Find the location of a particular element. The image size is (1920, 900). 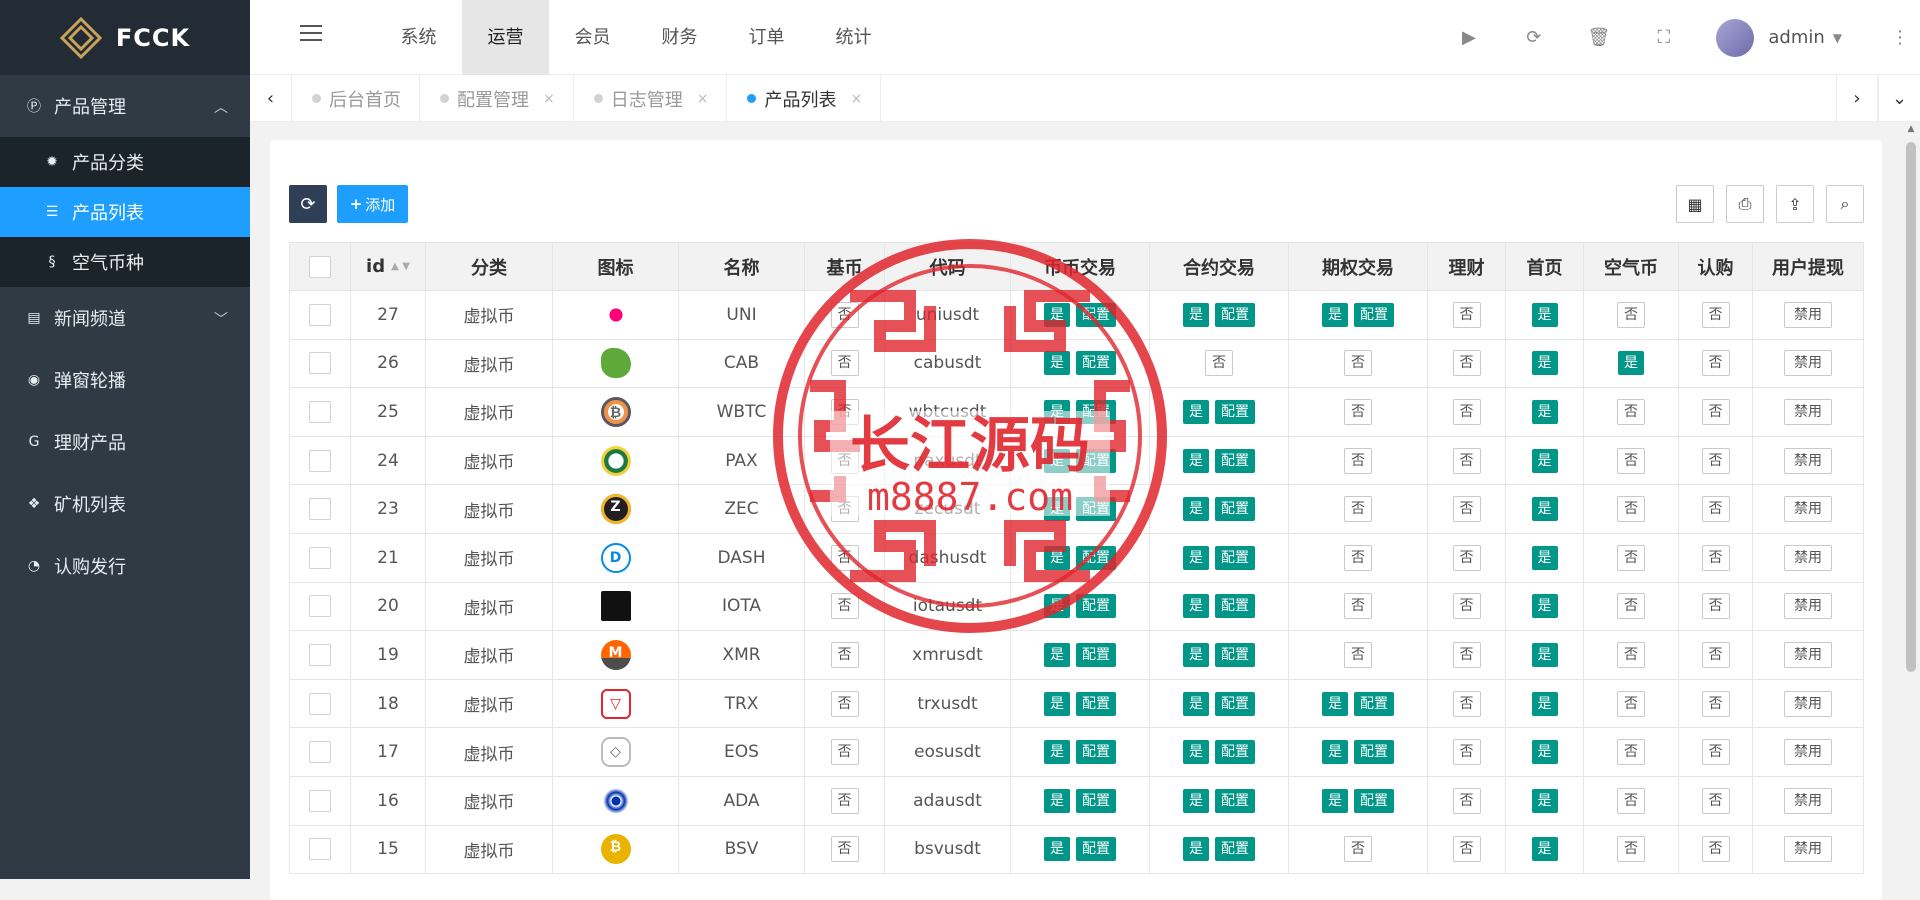

add-button: + 添加 is located at coordinates (372, 204).